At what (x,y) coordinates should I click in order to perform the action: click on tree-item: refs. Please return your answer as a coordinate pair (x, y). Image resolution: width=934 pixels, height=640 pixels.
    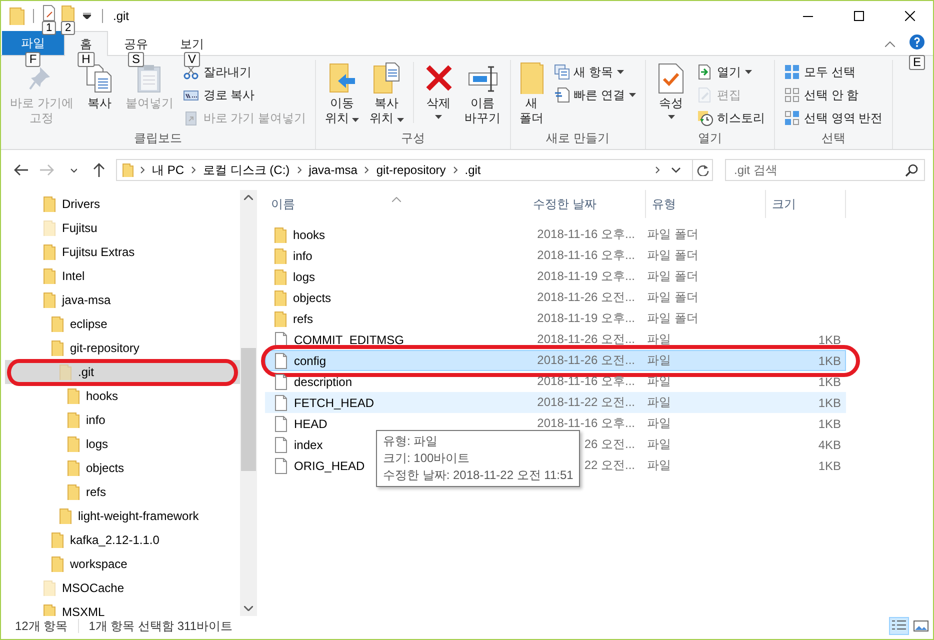
    Looking at the image, I should click on (122, 492).